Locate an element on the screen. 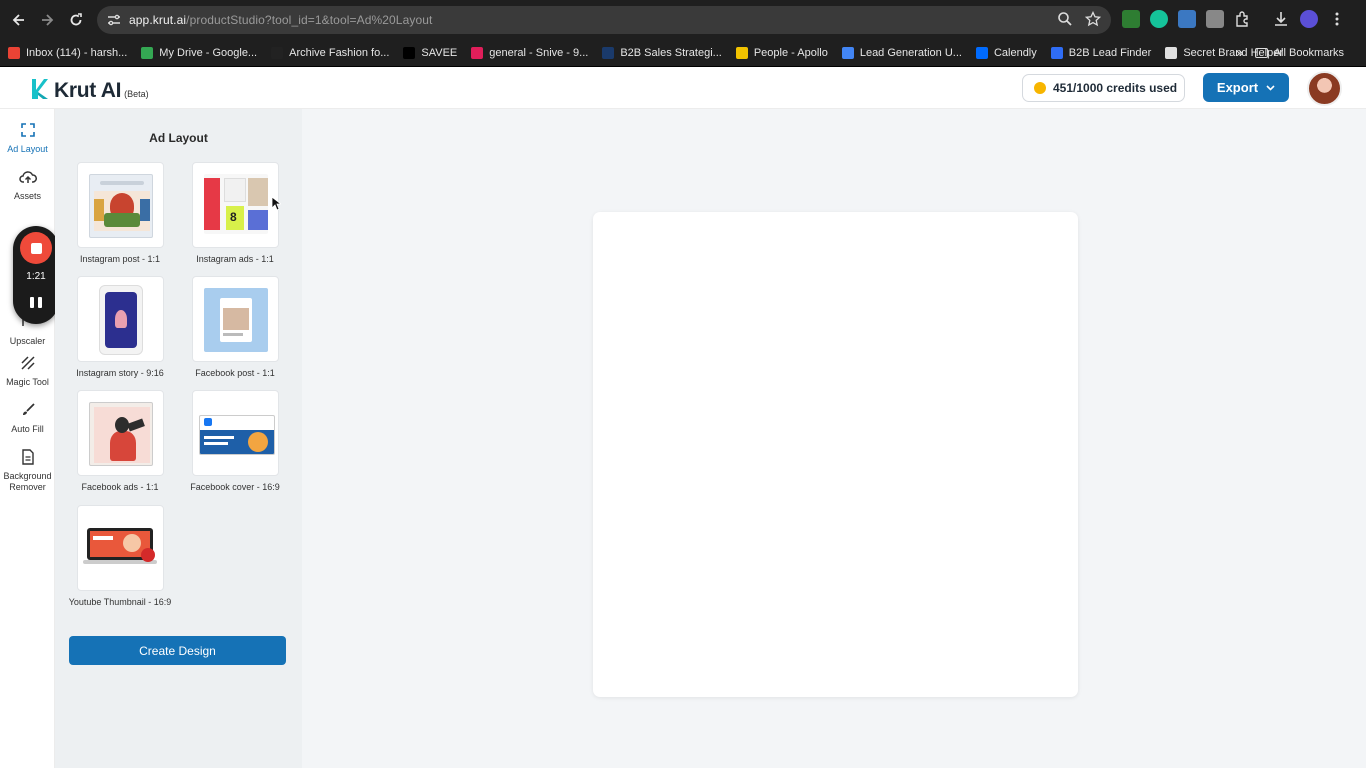  all-bookmarks-label: All Bookmarks is located at coordinates (1308, 53).